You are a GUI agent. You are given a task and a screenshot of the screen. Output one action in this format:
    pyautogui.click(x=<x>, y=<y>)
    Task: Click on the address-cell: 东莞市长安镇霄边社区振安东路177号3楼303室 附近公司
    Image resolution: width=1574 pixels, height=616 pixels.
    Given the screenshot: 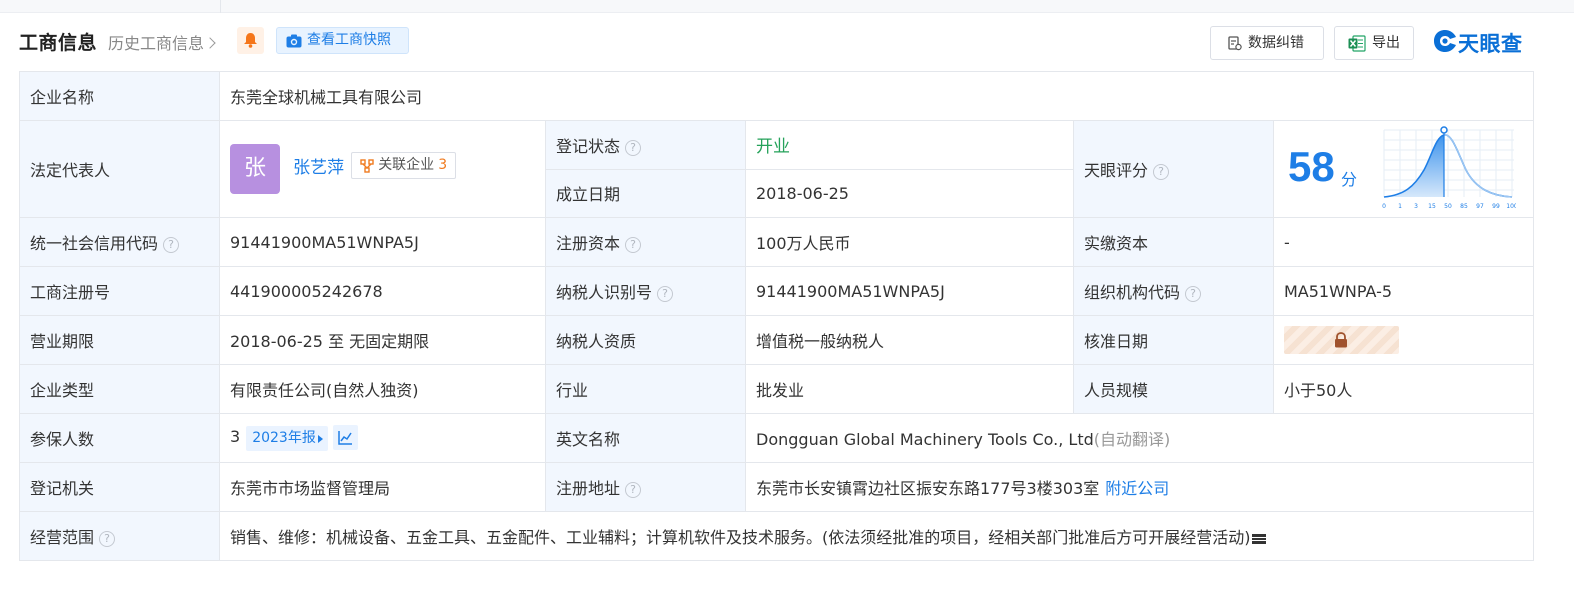 What is the action you would take?
    pyautogui.click(x=1139, y=487)
    